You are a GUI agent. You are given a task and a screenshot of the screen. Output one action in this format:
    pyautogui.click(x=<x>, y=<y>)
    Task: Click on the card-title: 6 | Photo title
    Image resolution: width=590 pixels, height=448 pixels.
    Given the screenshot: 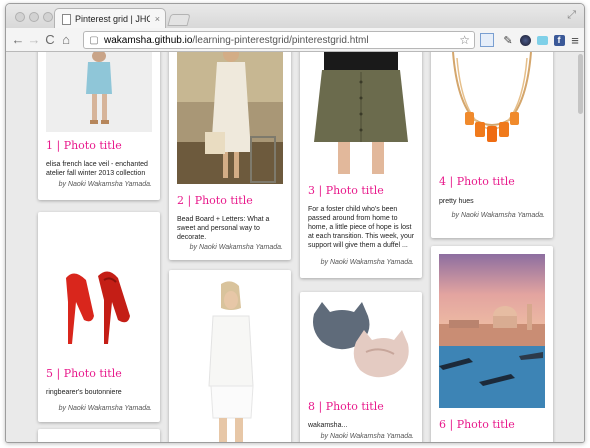 What is the action you would take?
    pyautogui.click(x=477, y=424)
    